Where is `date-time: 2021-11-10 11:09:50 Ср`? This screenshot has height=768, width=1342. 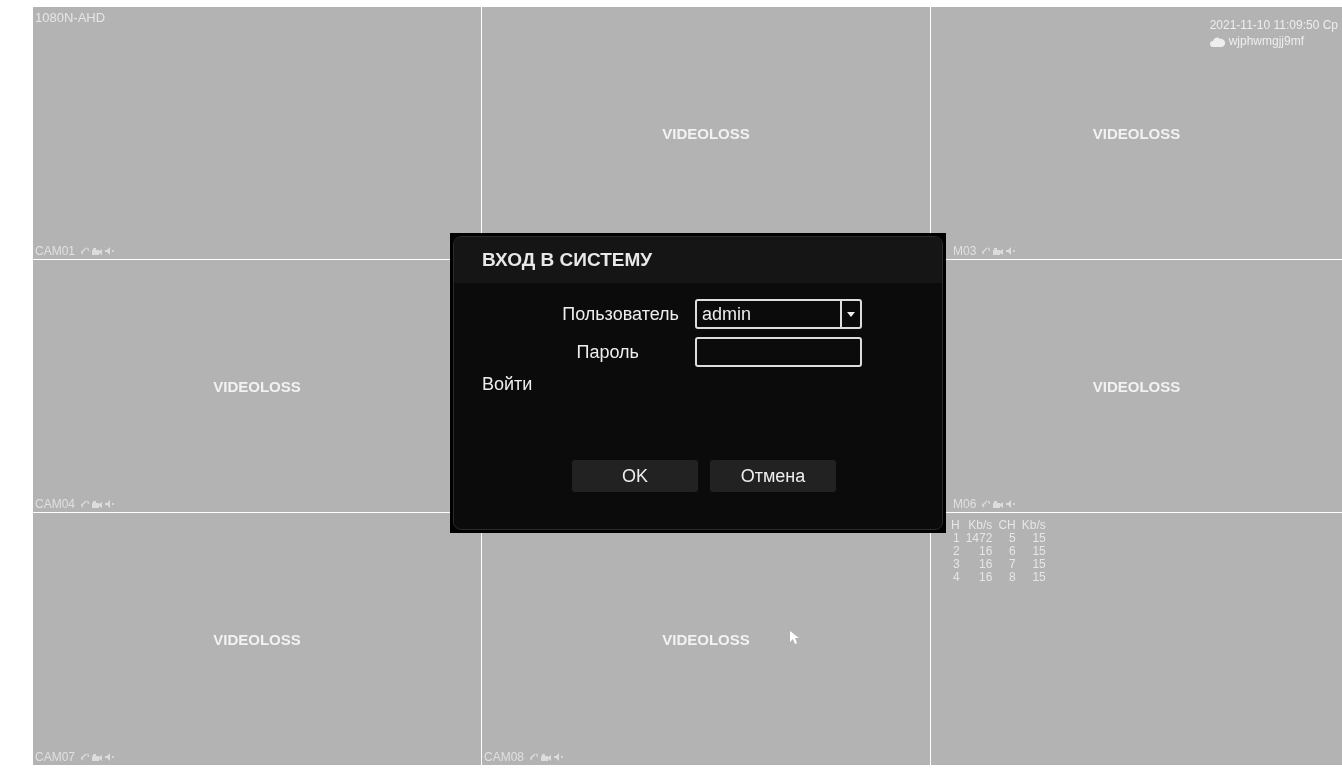 date-time: 2021-11-10 11:09:50 Ср is located at coordinates (1273, 25).